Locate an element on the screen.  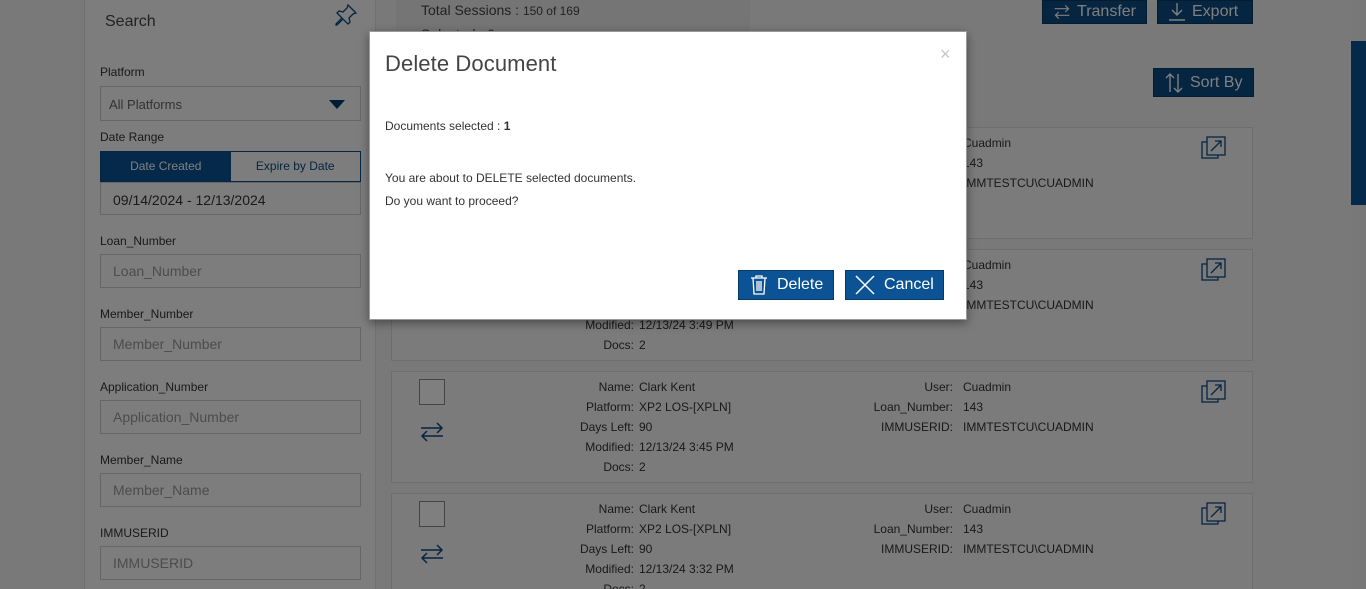
cancel-button: Cancel is located at coordinates (894, 285).